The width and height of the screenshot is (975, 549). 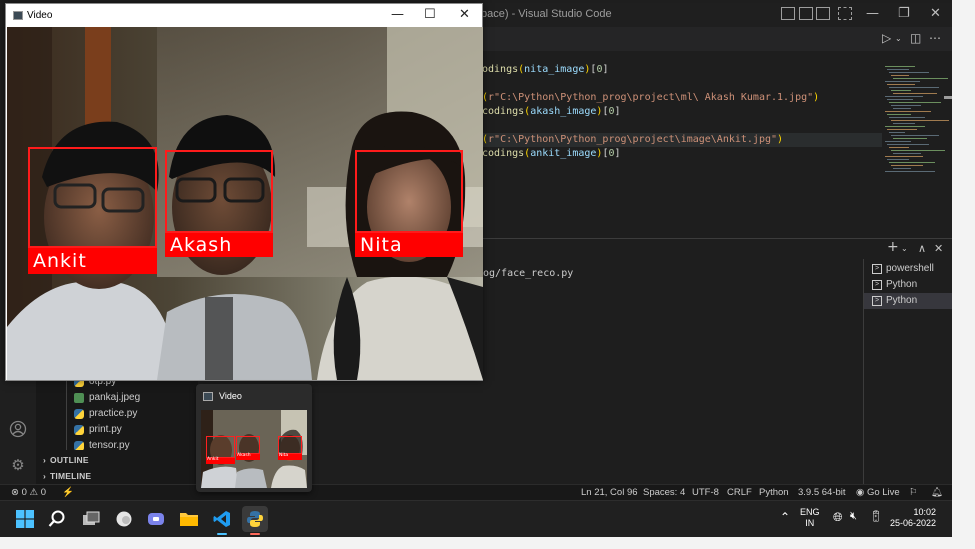 I want to click on restore-icon: ❐, so click(x=904, y=13).